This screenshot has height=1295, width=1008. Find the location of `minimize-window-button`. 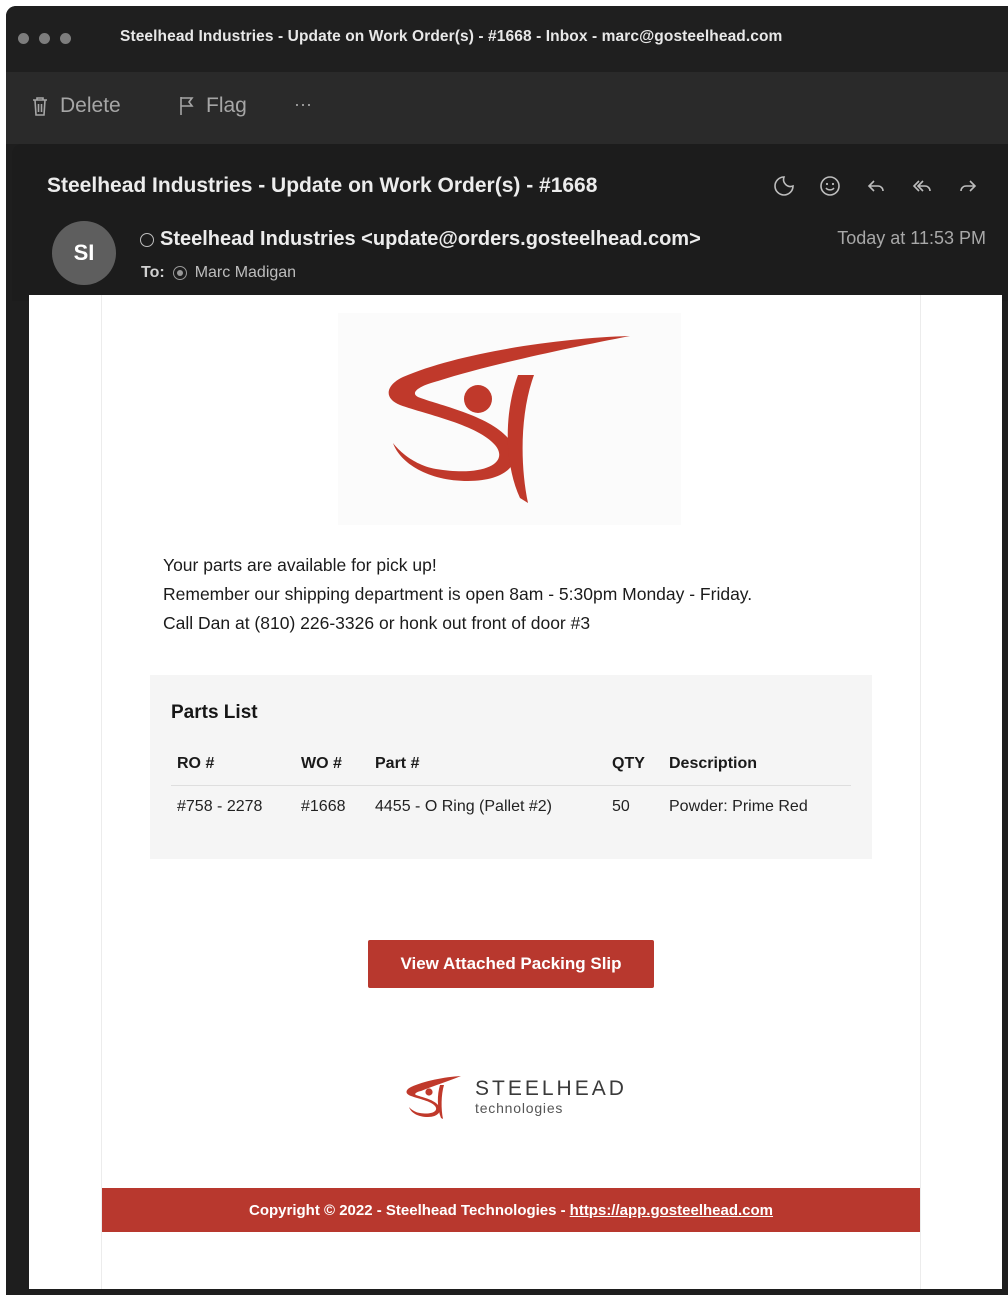

minimize-window-button is located at coordinates (44, 38).